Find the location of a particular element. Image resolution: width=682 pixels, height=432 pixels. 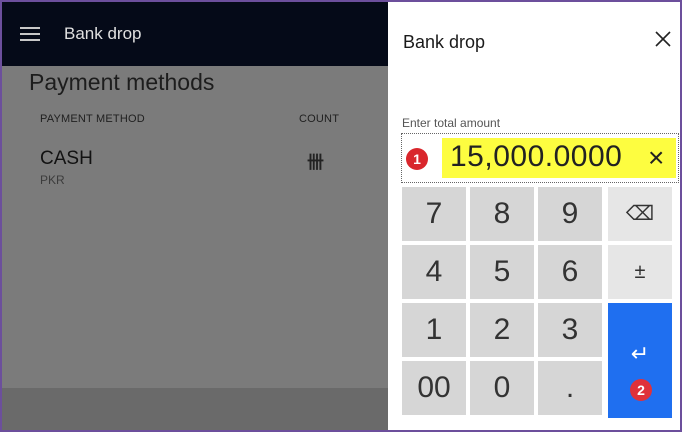

enter-icon: ↵ is located at coordinates (640, 353).